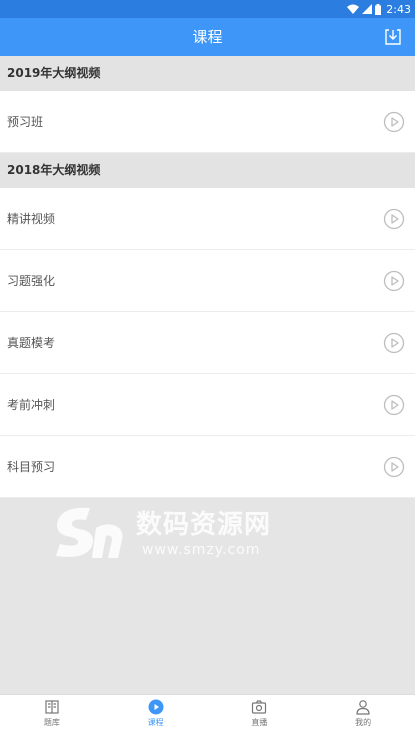 This screenshot has height=731, width=415. Describe the element at coordinates (51, 722) in the screenshot. I see `tab-label: 题库` at that location.